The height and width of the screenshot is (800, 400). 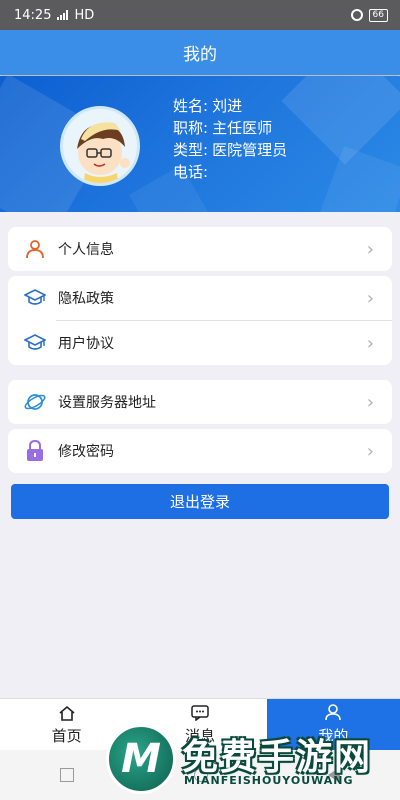 I want to click on menu-item-privacy-policy: 隐私政策 ›, so click(x=200, y=298).